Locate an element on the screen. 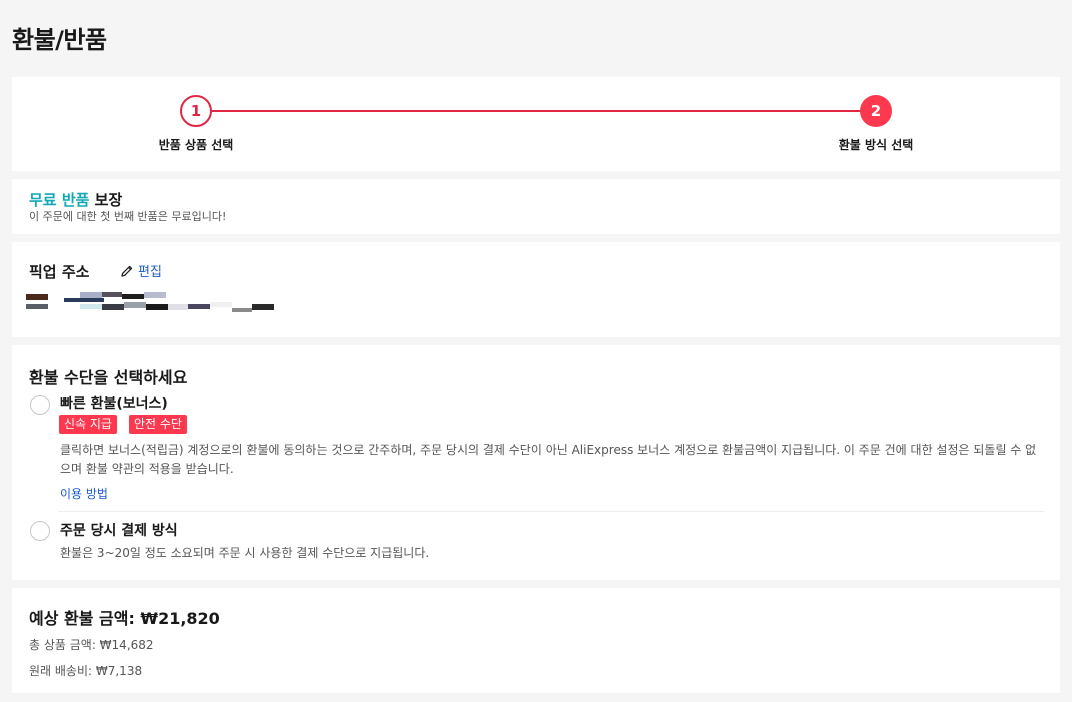 The image size is (1072, 702). free-return-accent: 무료 반품 is located at coordinates (59, 200).